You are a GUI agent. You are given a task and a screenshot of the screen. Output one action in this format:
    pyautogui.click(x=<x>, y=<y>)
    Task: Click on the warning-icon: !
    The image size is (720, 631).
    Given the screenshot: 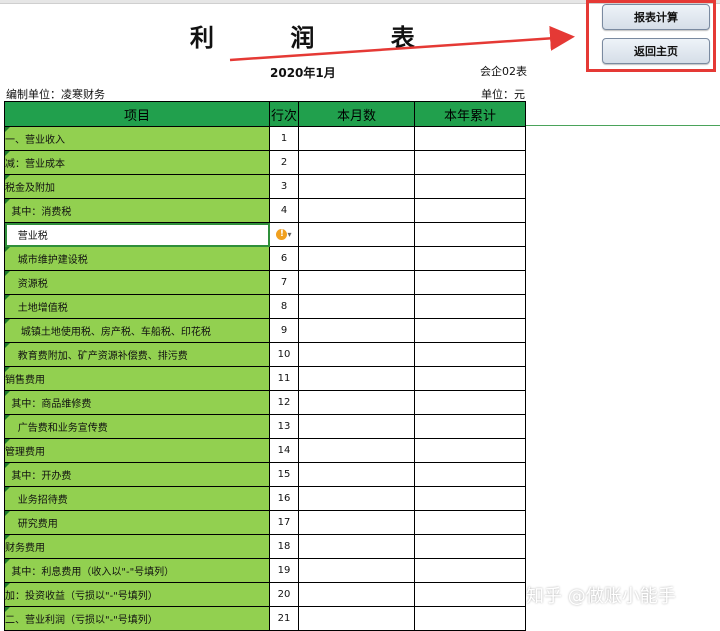 What is the action you would take?
    pyautogui.click(x=282, y=234)
    